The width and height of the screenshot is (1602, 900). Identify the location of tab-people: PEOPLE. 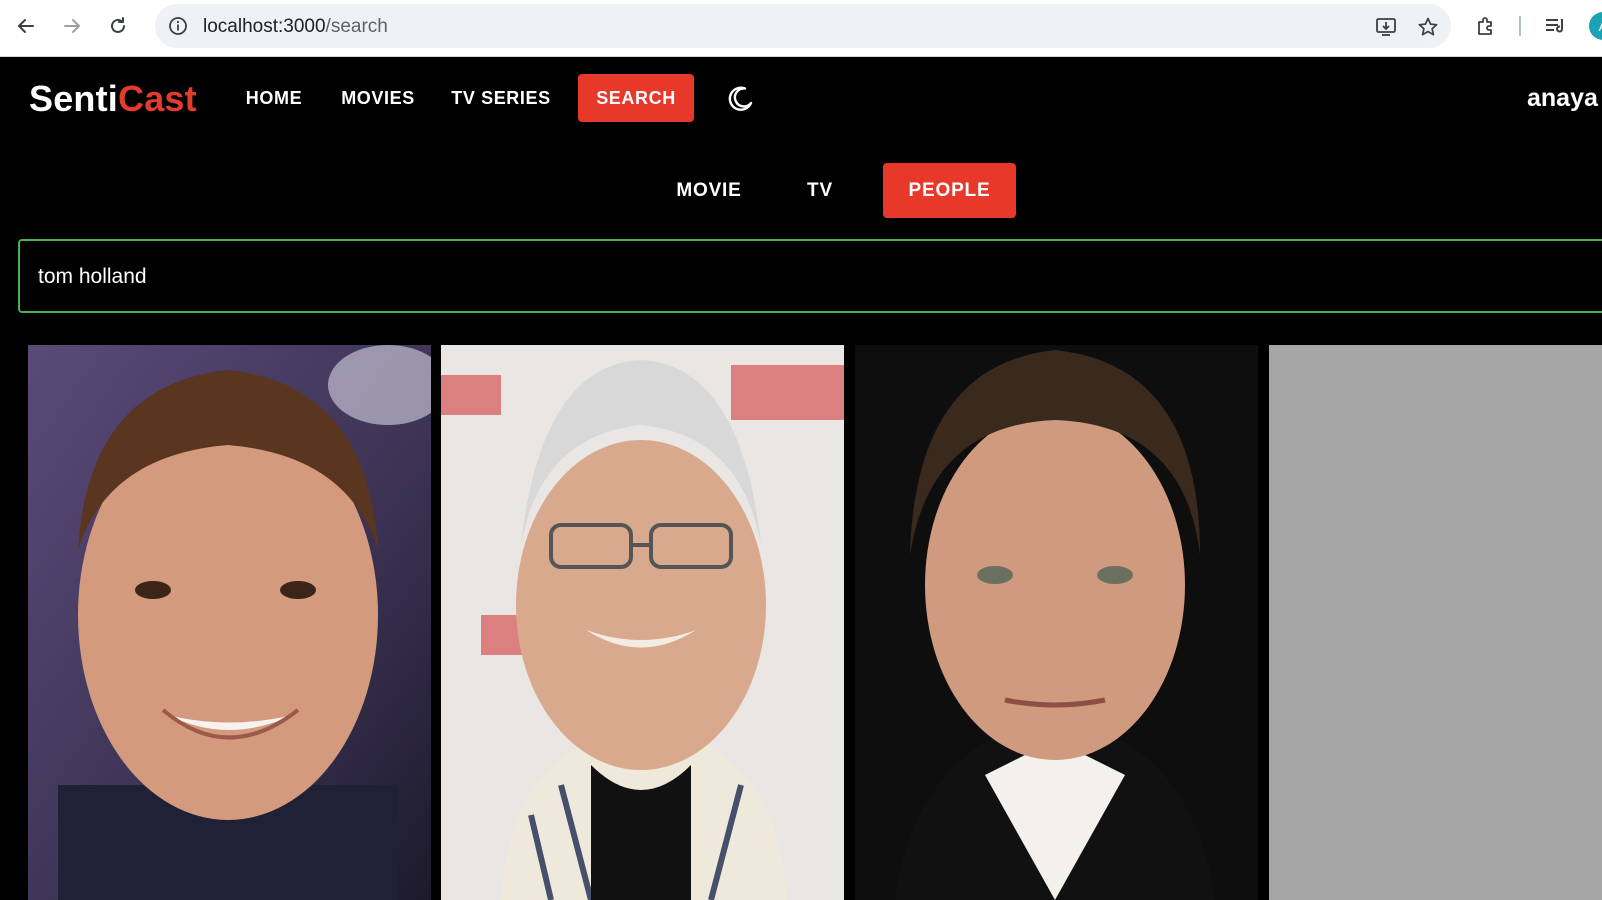
(949, 190).